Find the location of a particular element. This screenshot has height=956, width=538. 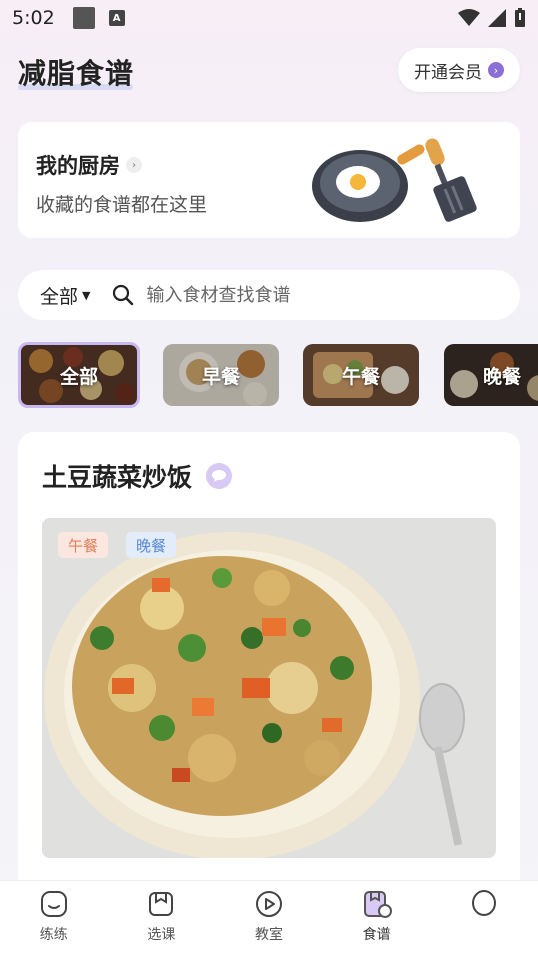

category-label: 晚餐 is located at coordinates (501, 376).